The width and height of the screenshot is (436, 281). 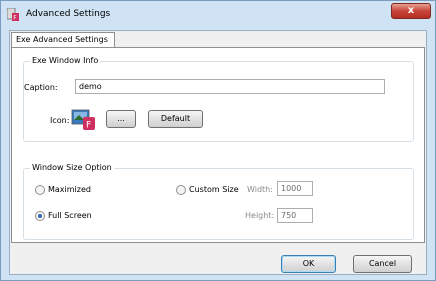 I want to click on height-input: 750, so click(x=295, y=215).